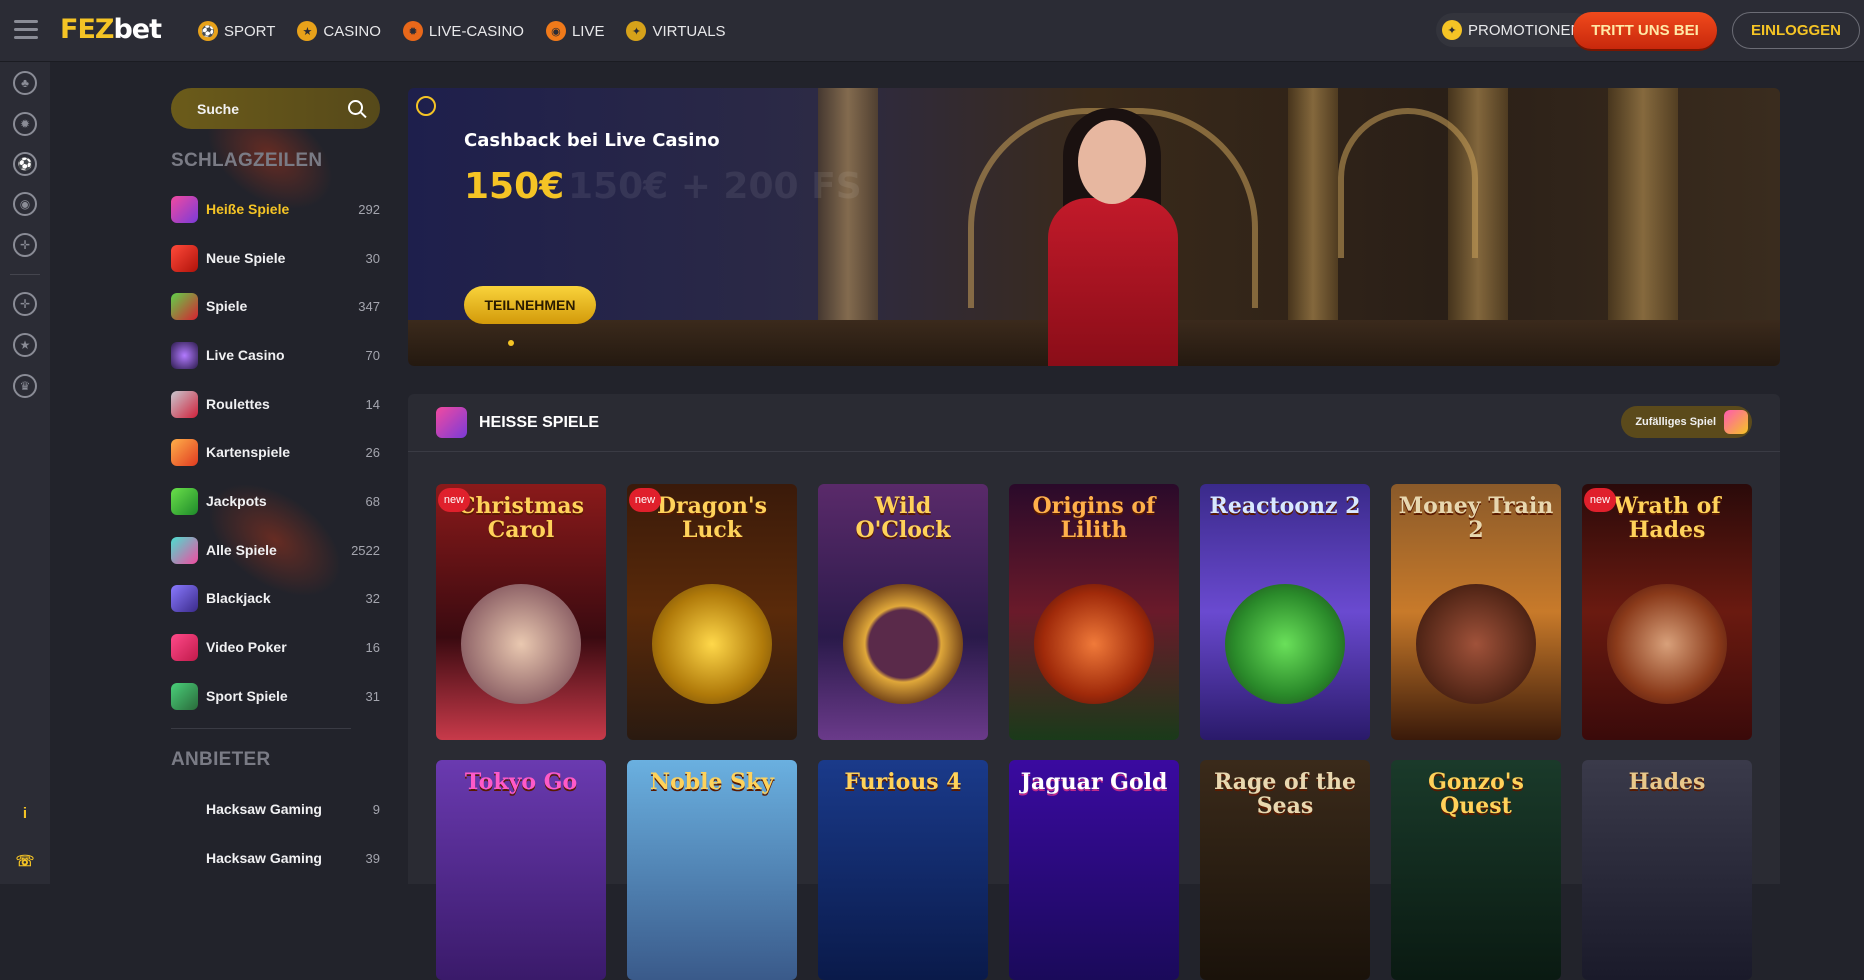 This screenshot has height=980, width=1864. Describe the element at coordinates (275, 550) in the screenshot. I see `sidebar-item-all-games: Alle Spiele 2522` at that location.